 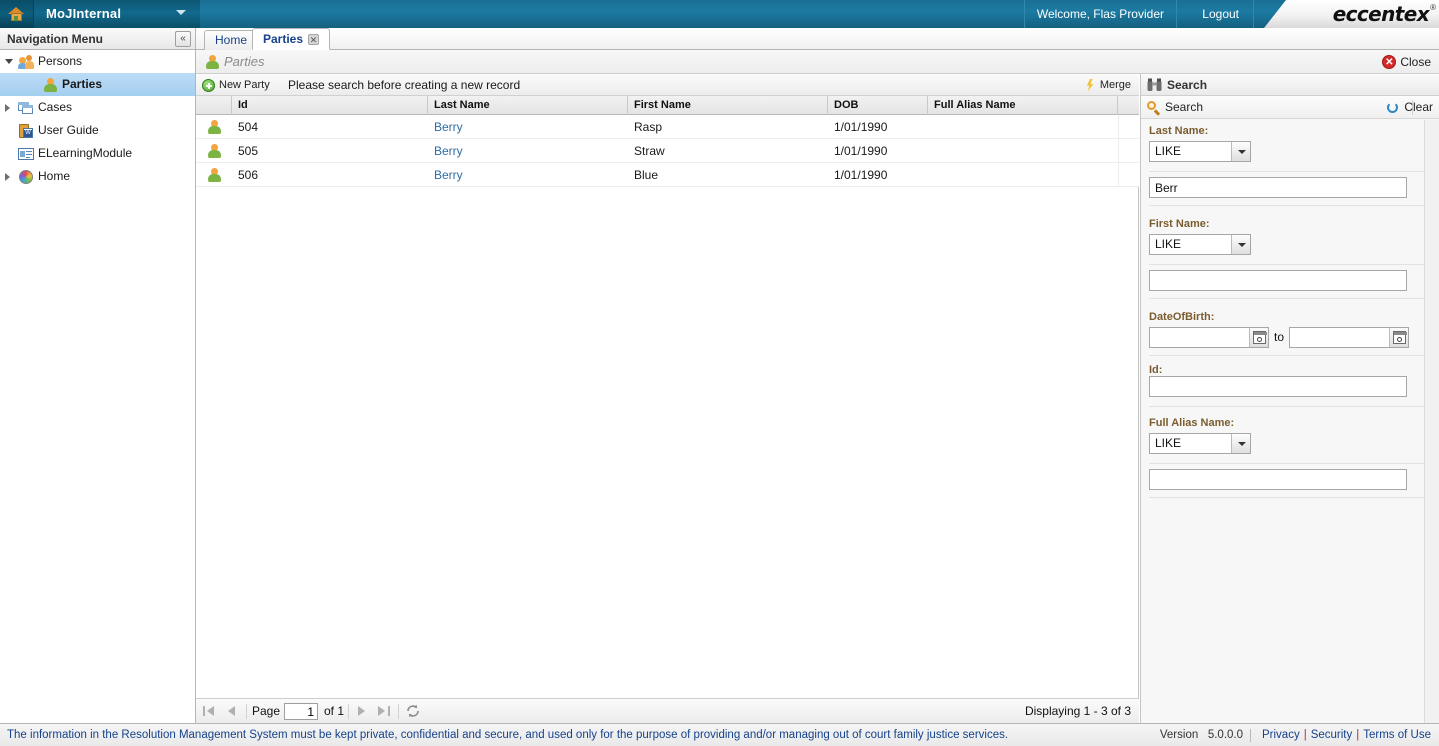 I want to click on close-label: Close, so click(x=1415, y=62).